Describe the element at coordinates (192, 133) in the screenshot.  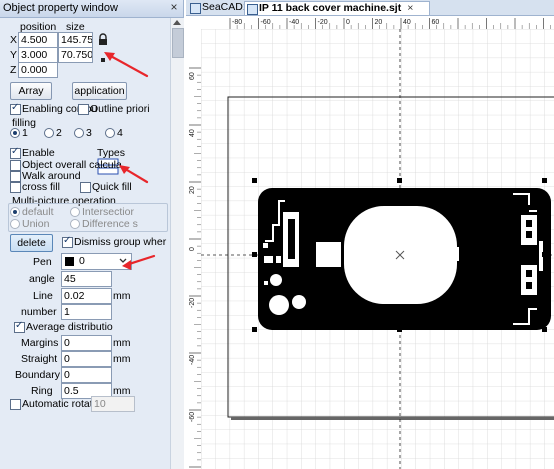
I see `v-ruler-label: 40` at that location.